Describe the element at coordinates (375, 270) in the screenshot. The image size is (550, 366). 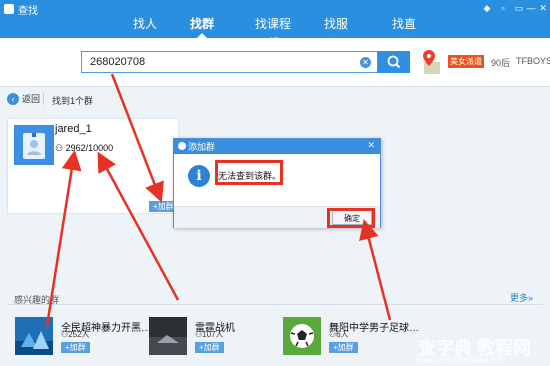
I see `arrow-to-ok-button` at that location.